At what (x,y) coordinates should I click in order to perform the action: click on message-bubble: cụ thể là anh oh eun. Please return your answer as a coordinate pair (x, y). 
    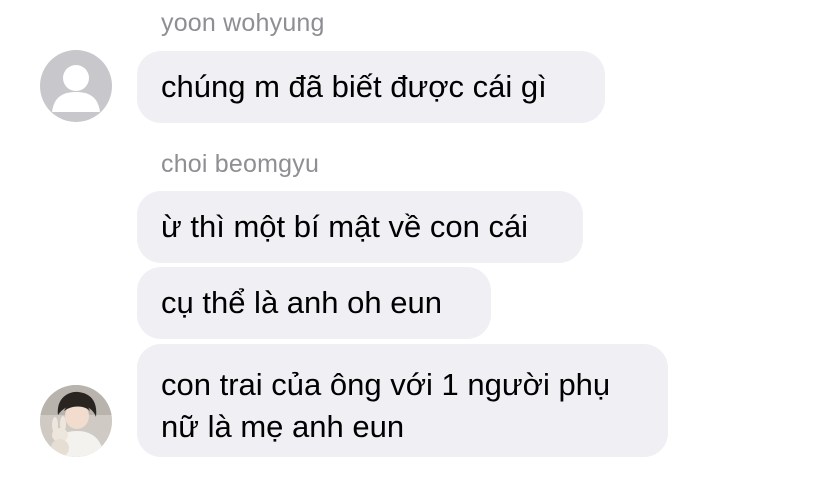
    Looking at the image, I should click on (314, 303).